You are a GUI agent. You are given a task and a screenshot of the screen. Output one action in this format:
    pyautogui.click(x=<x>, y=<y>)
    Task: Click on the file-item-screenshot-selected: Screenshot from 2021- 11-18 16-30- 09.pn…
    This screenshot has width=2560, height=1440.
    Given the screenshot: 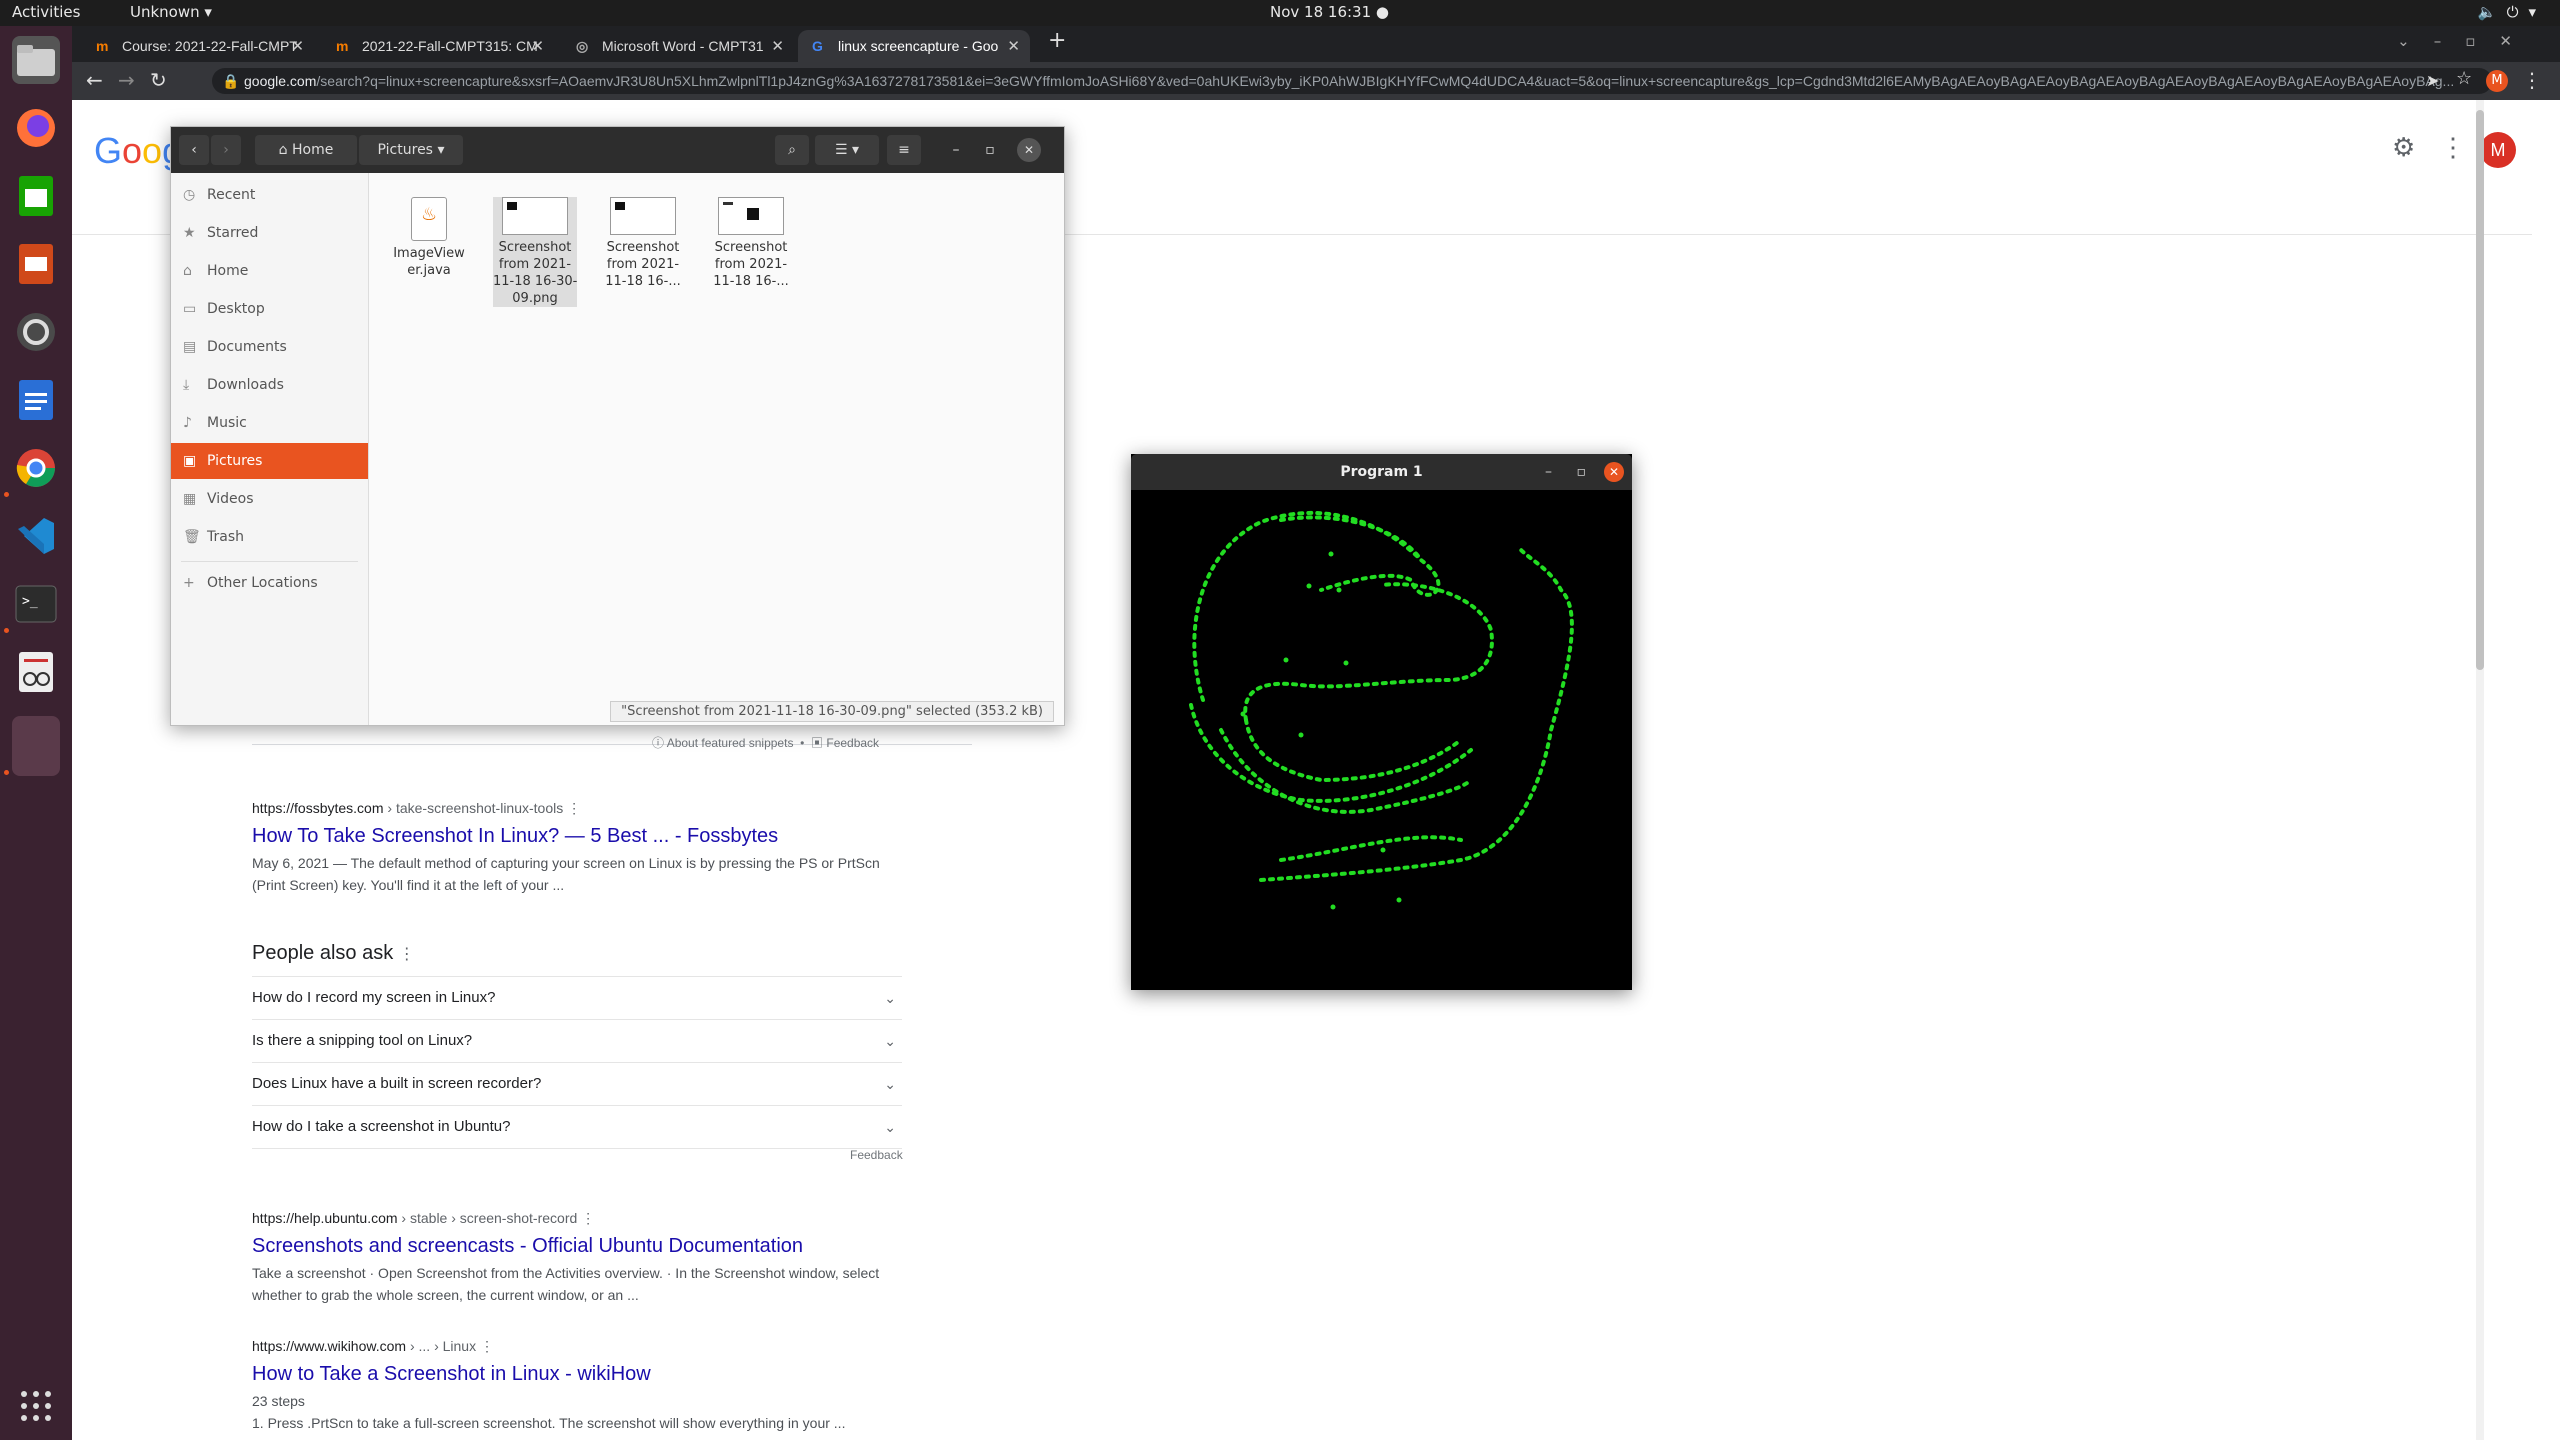 What is the action you would take?
    pyautogui.click(x=535, y=252)
    